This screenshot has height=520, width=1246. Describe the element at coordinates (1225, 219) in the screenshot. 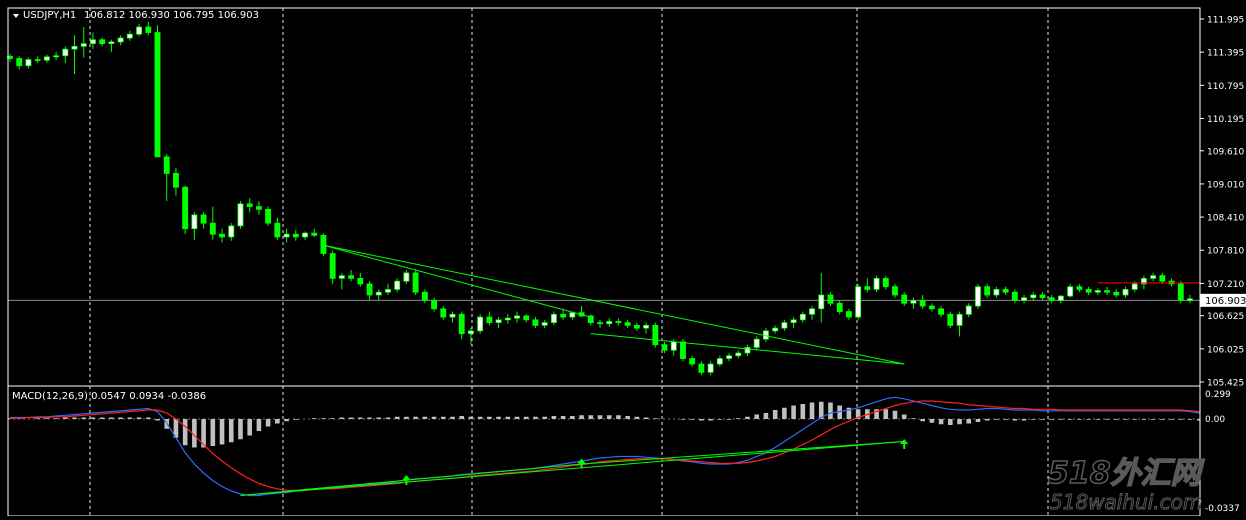

I see `price-axis-label: 108.410` at that location.